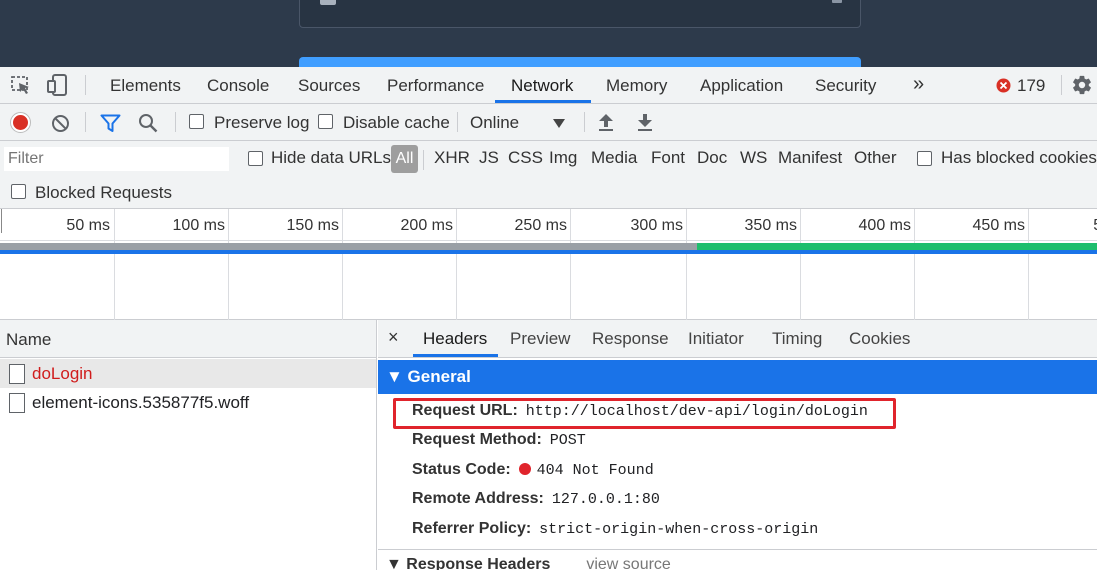  I want to click on dropdown-arrow-icon, so click(559, 123).